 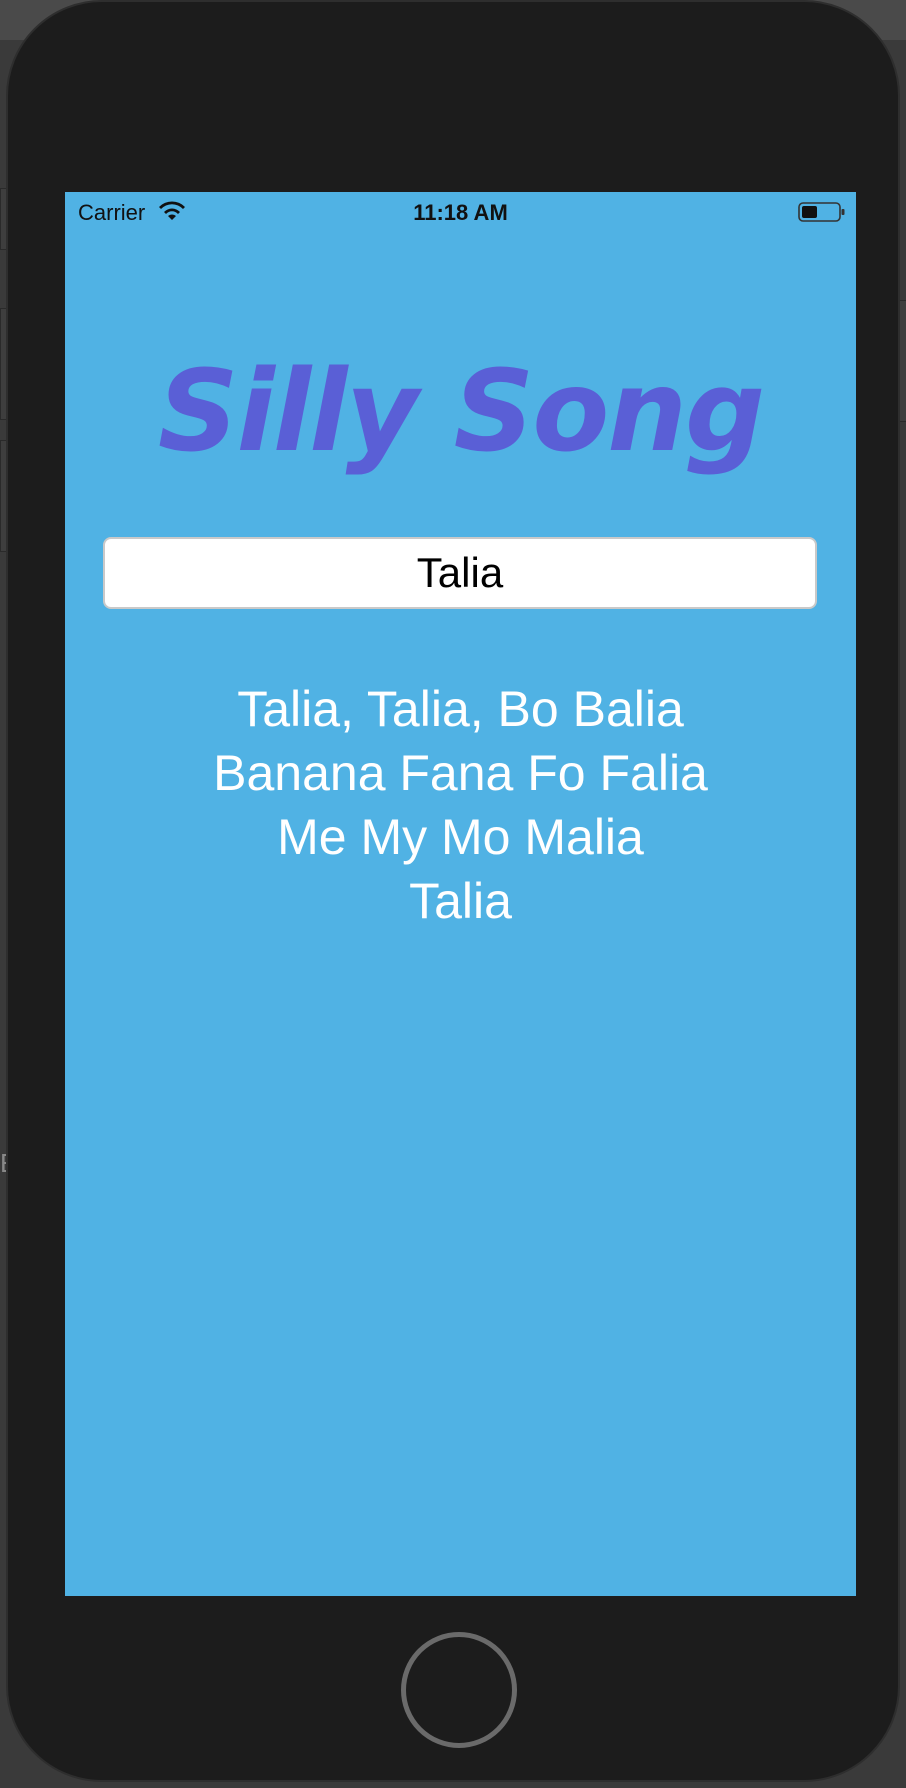 I want to click on lyrics-line: Banana Fana Fo Falia, so click(x=460, y=773).